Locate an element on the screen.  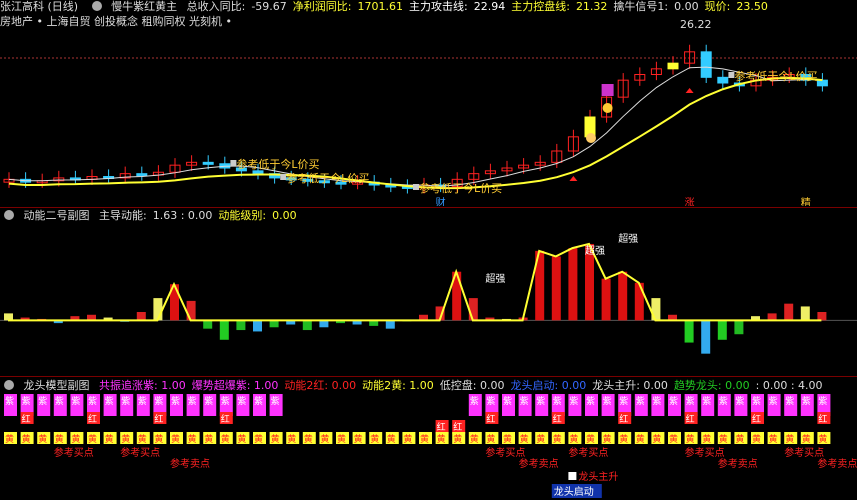
indicator-name: 慢牛紫红黄主 is located at coordinates (144, 6).